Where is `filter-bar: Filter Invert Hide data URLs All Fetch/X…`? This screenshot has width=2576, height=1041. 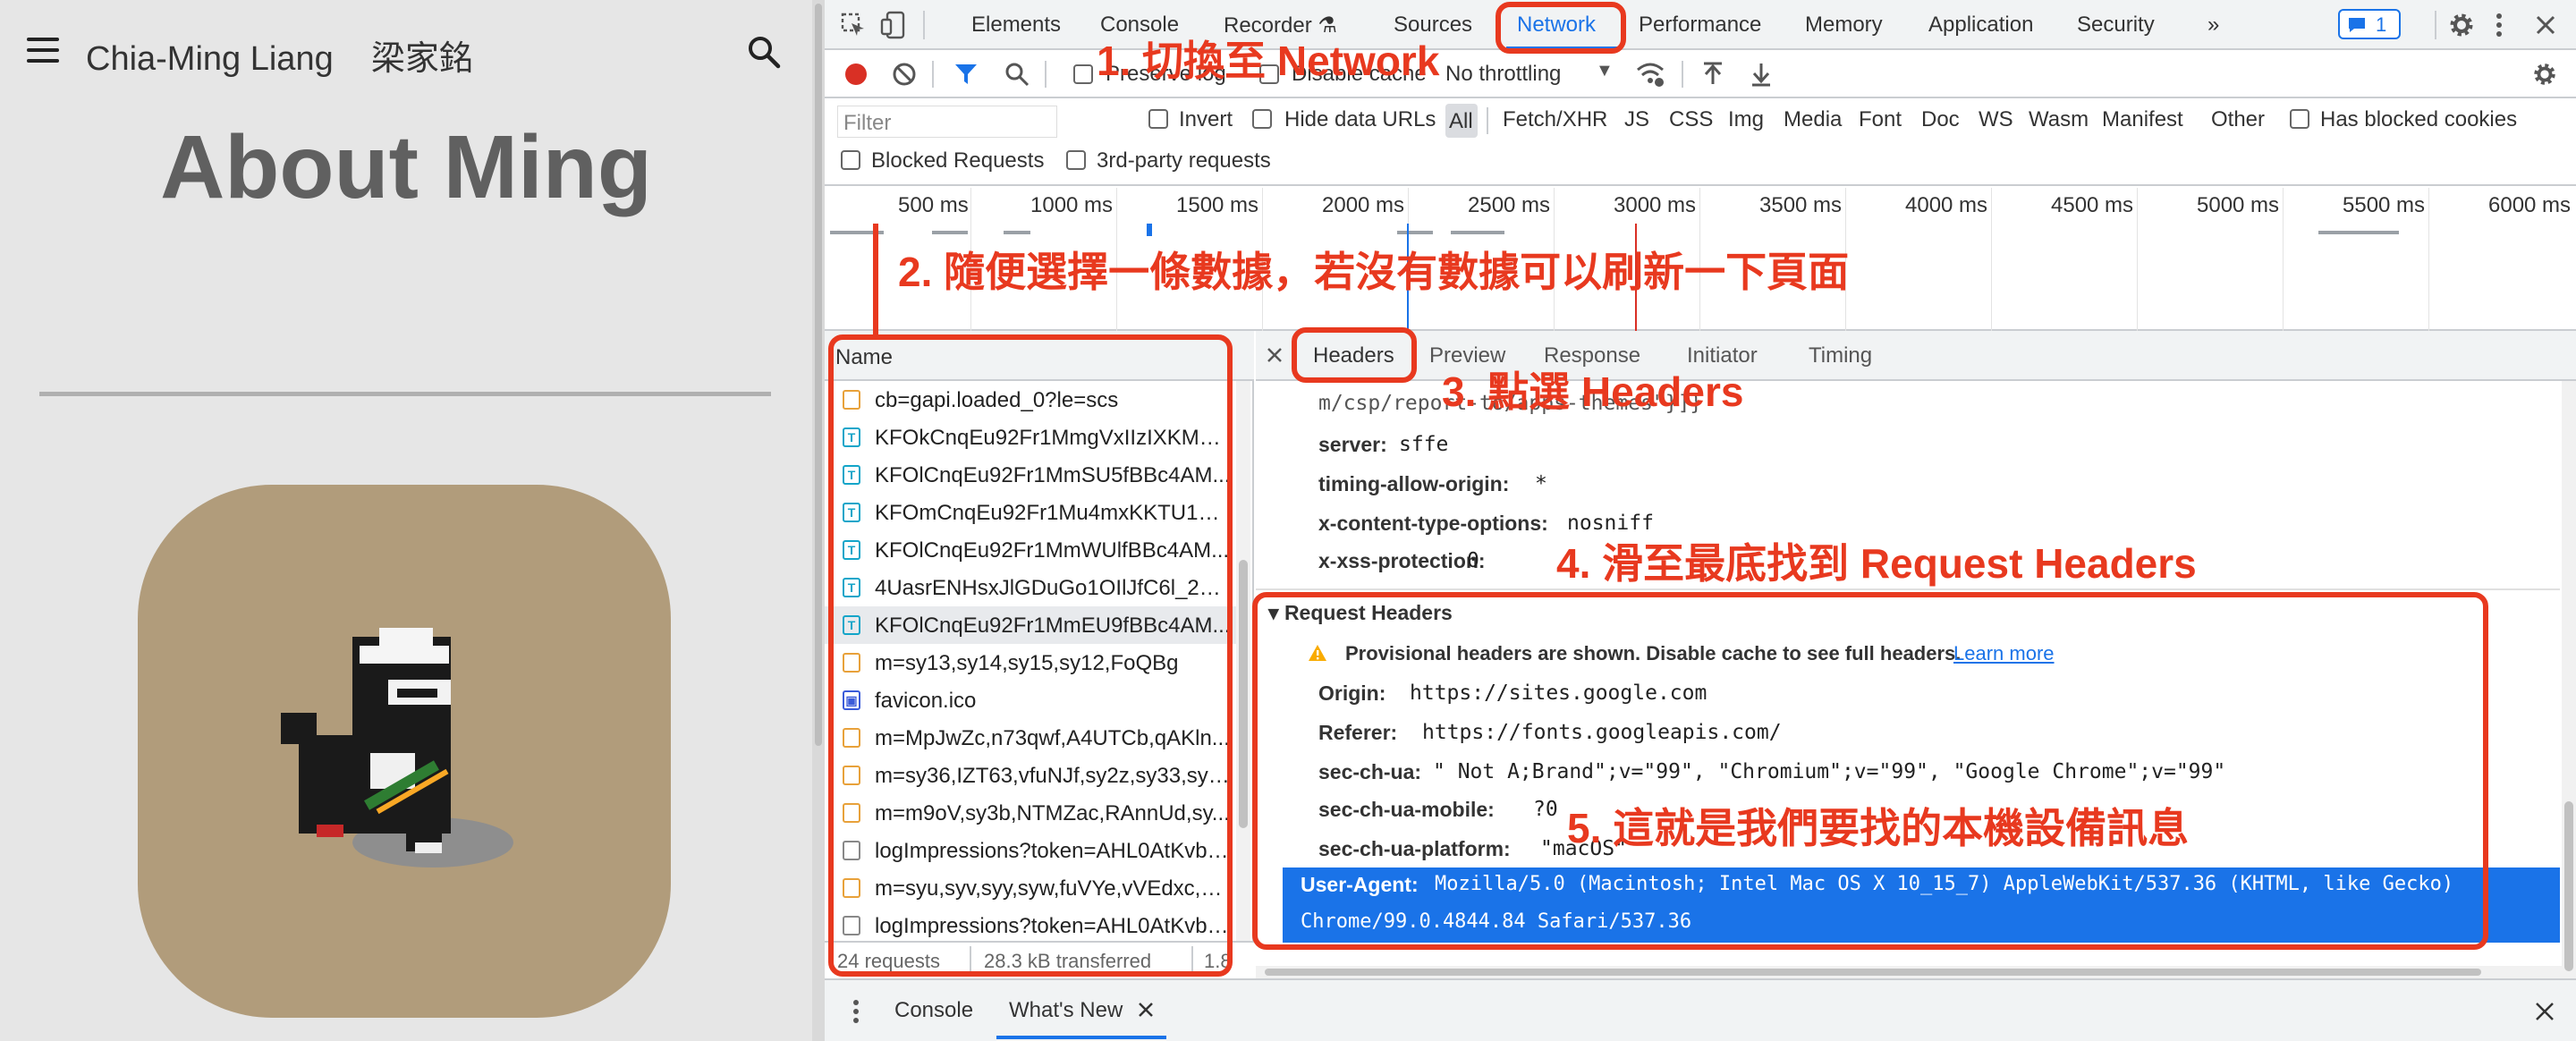
filter-bar: Filter Invert Hide data URLs All Fetch/X… is located at coordinates (1700, 142).